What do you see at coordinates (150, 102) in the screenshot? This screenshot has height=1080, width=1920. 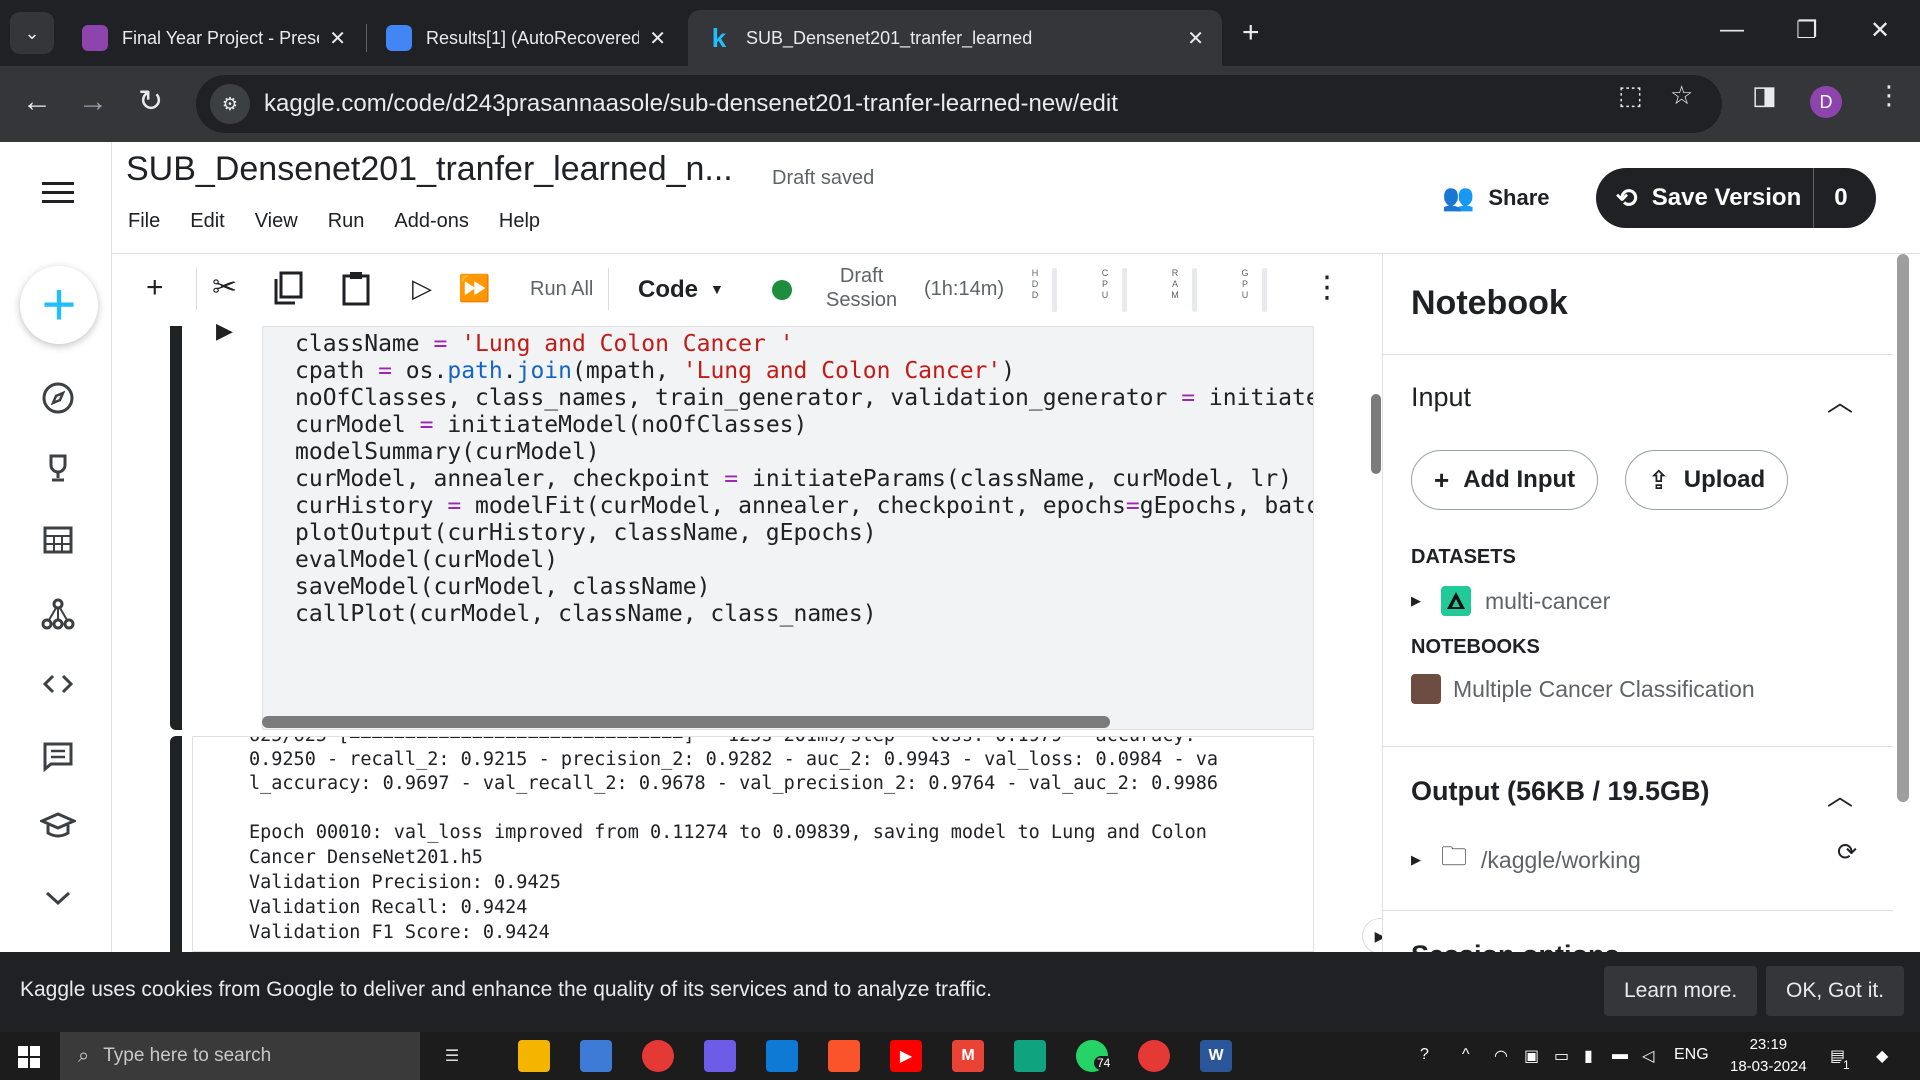 I see `reload-icon: ↻` at bounding box center [150, 102].